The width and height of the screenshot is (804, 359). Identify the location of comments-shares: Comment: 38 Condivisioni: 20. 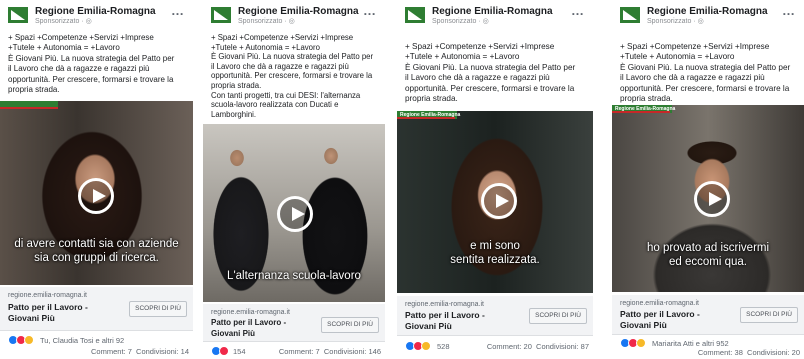
(749, 352).